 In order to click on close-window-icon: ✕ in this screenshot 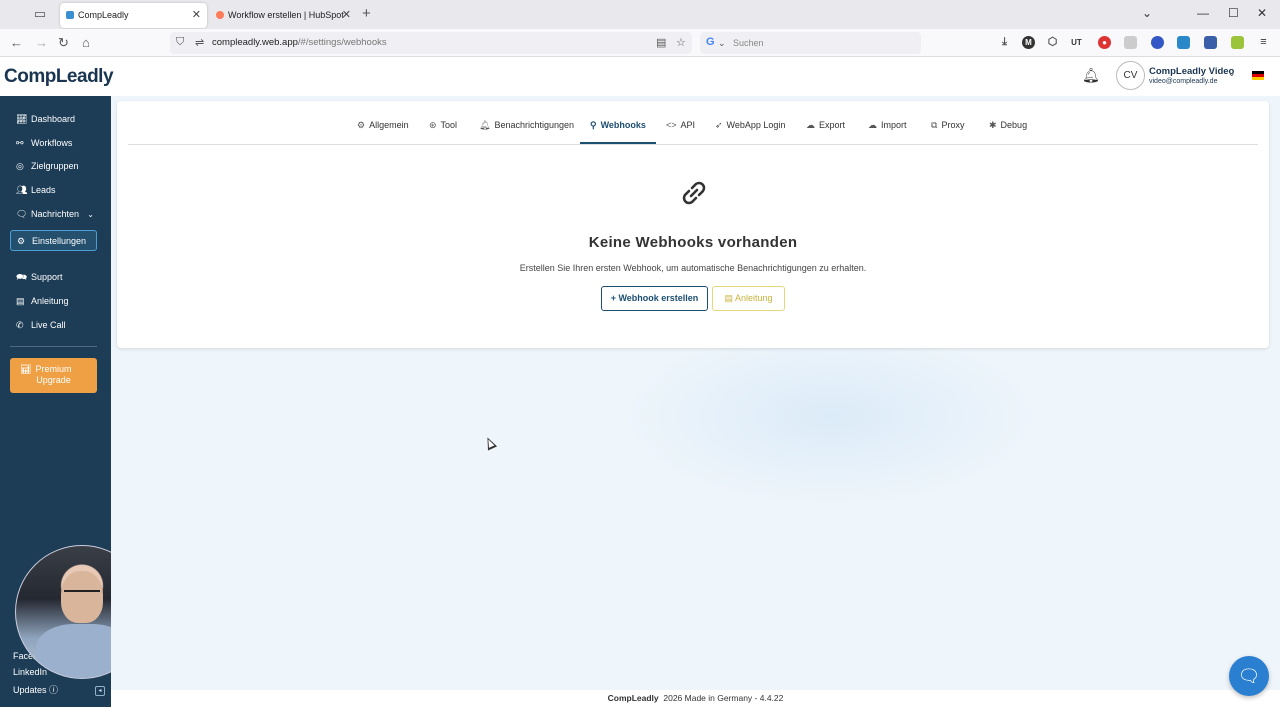, I will do `click(1262, 13)`.